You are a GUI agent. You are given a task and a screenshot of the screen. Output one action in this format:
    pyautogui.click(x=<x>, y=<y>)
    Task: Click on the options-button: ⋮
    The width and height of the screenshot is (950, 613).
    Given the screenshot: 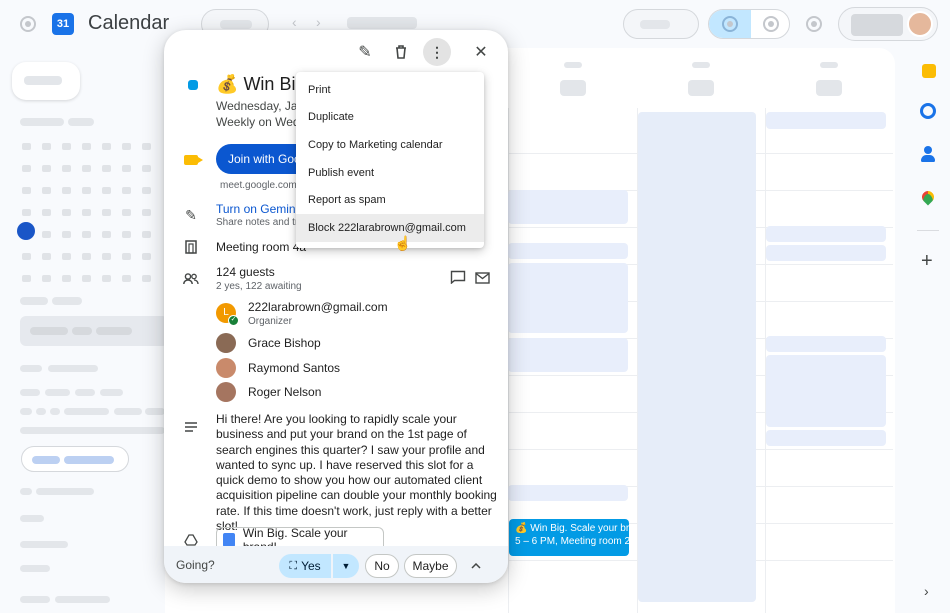 What is the action you would take?
    pyautogui.click(x=437, y=52)
    